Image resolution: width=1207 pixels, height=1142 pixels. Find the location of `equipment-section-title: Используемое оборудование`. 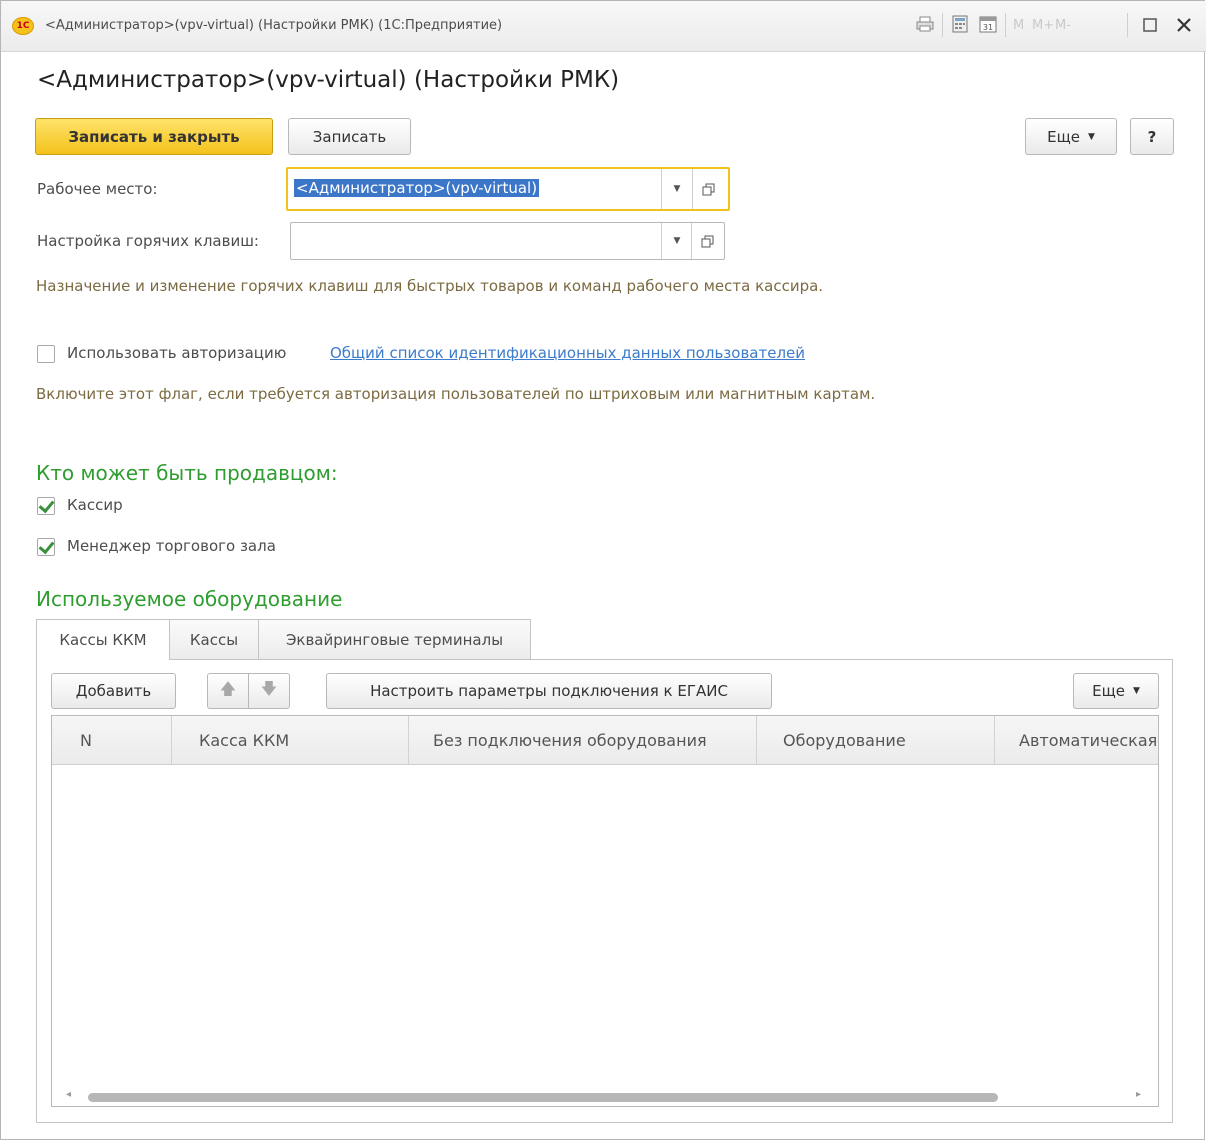

equipment-section-title: Используемое оборудование is located at coordinates (189, 599).